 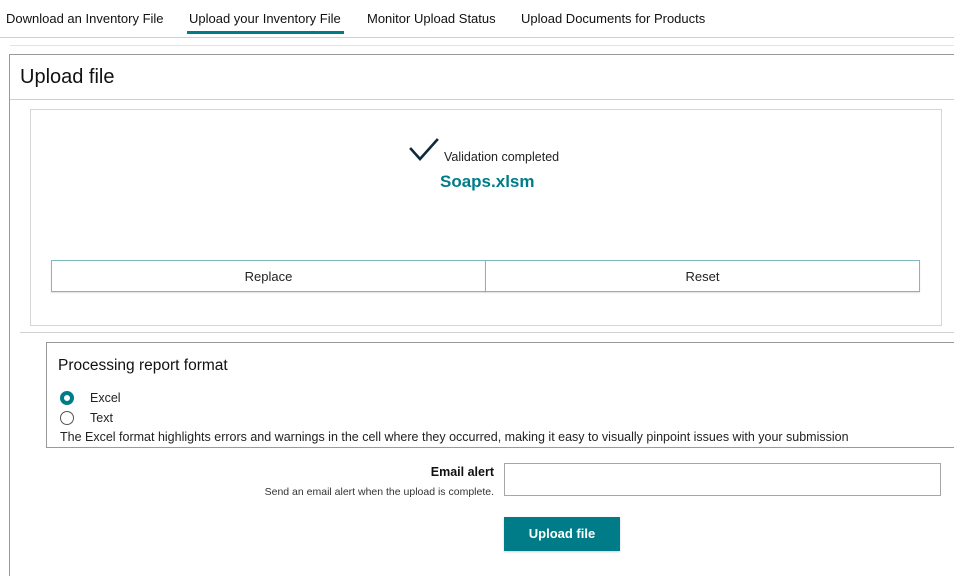 What do you see at coordinates (562, 534) in the screenshot?
I see `upload-file-button: Upload file` at bounding box center [562, 534].